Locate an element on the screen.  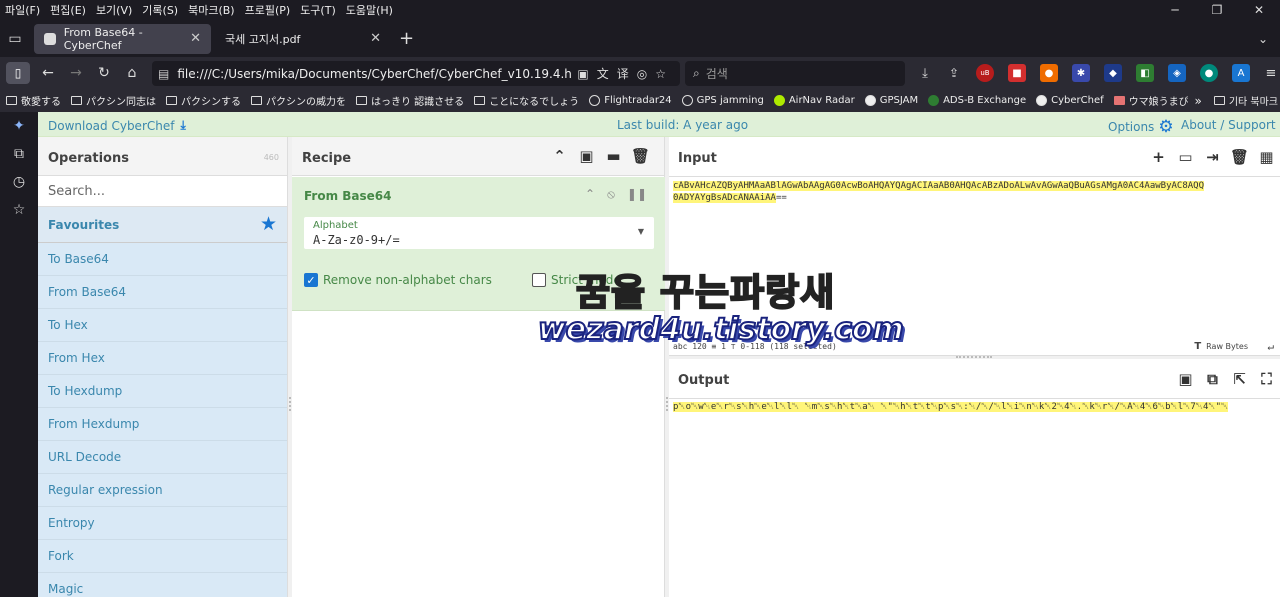
new-tab-icon: + is located at coordinates (406, 38).